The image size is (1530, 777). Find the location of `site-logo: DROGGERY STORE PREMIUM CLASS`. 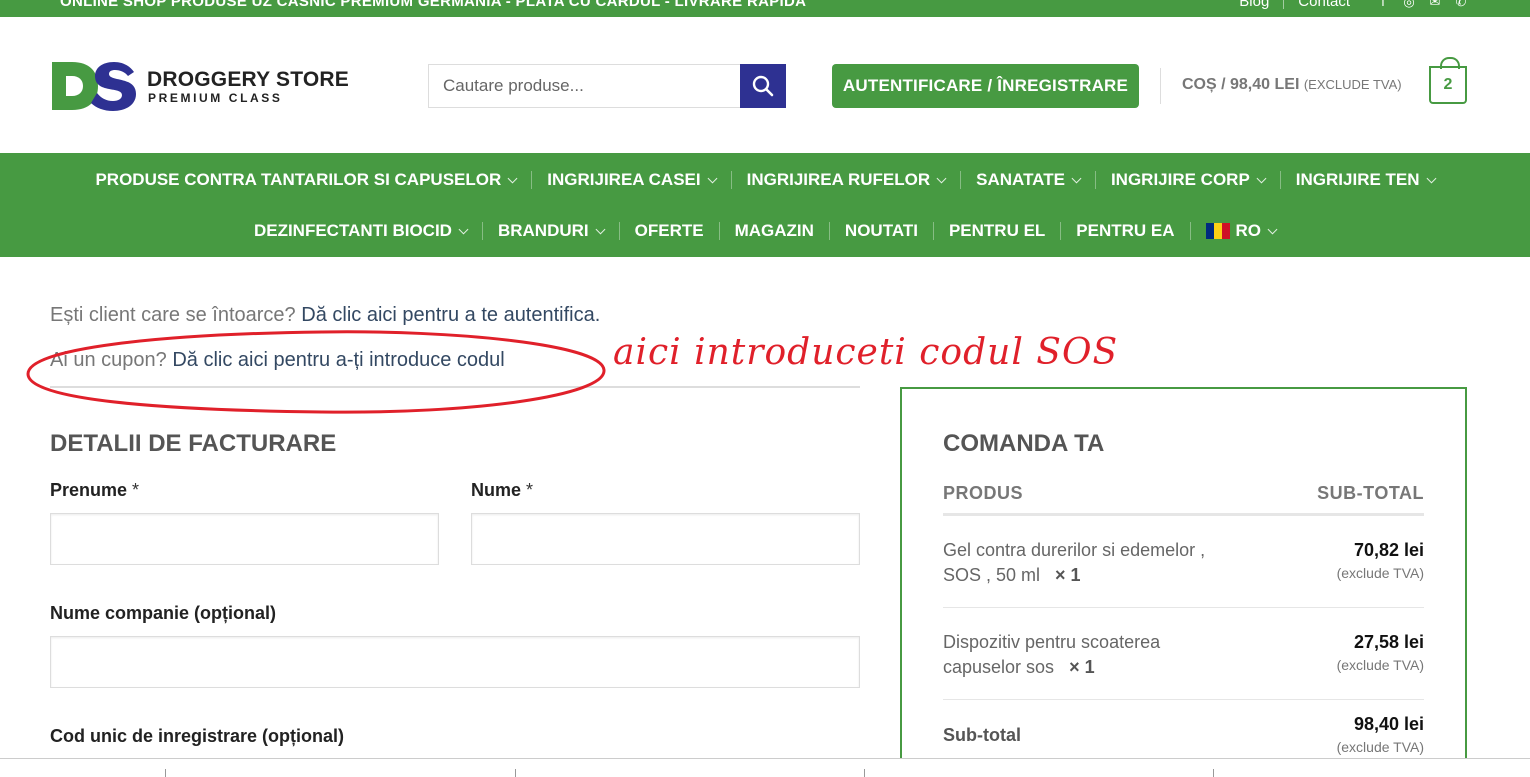

site-logo: DROGGERY STORE PREMIUM CLASS is located at coordinates (210, 86).